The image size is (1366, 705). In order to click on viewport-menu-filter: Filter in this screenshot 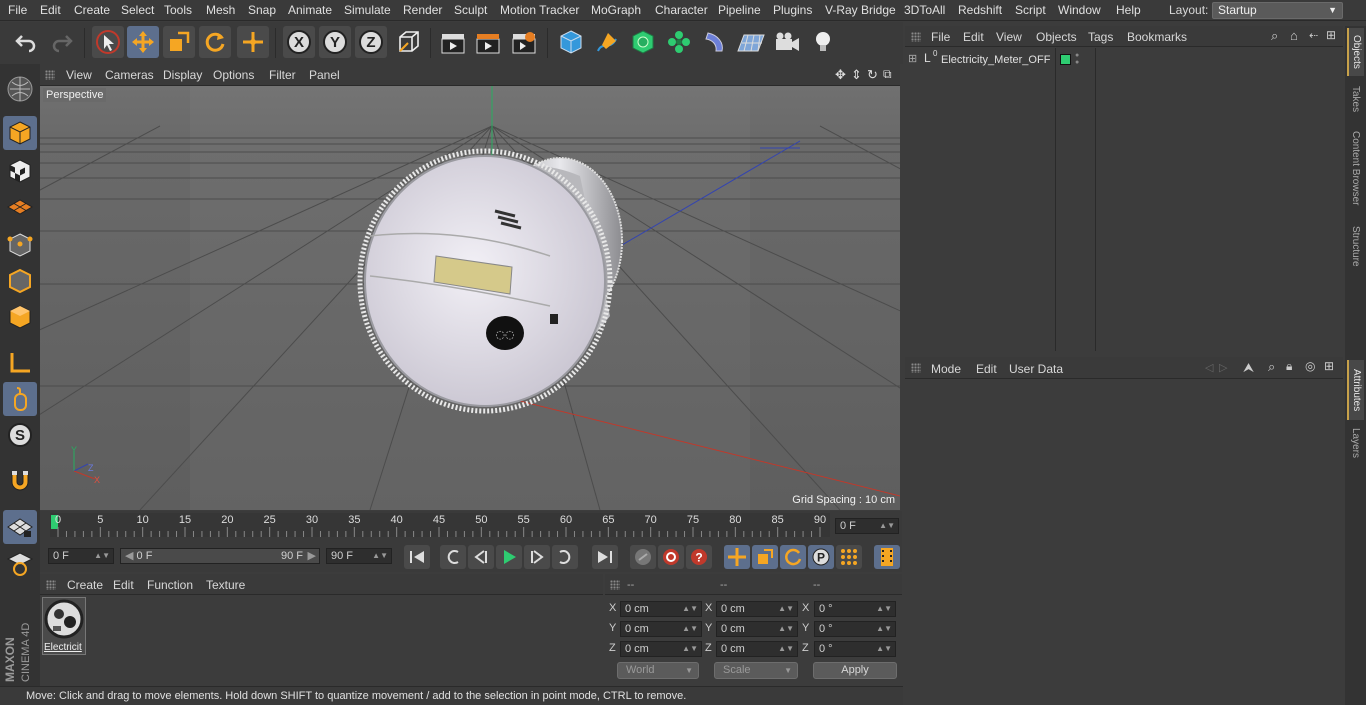, I will do `click(282, 75)`.